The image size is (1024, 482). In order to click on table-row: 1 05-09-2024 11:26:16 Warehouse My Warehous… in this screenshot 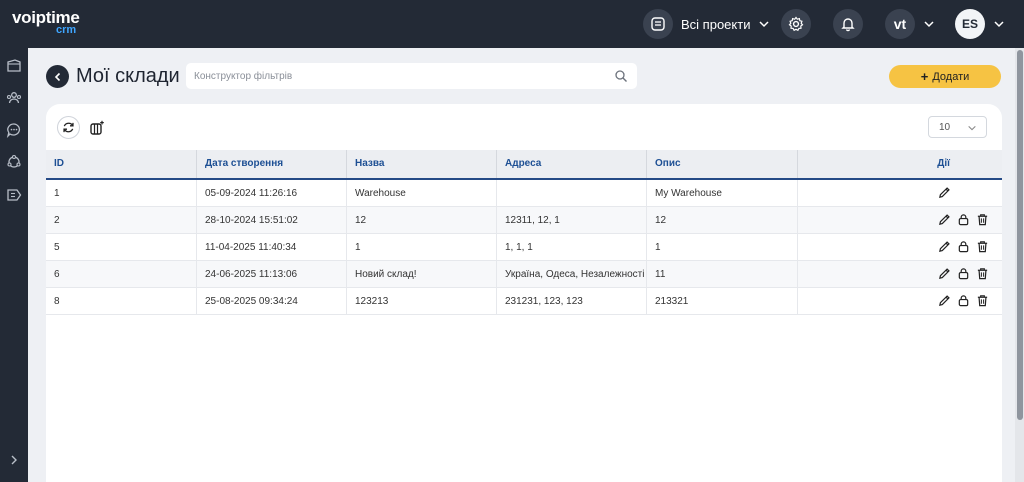, I will do `click(524, 193)`.